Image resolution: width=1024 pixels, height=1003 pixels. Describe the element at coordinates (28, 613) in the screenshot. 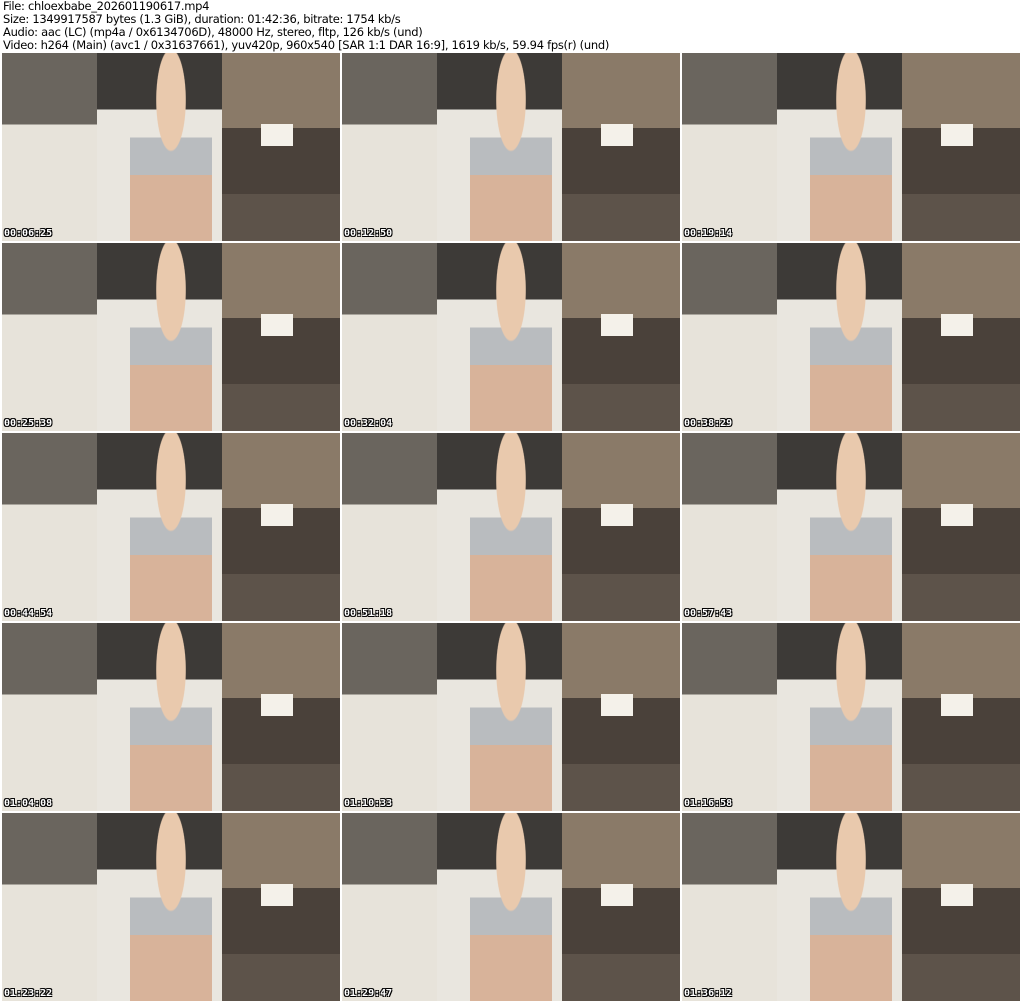

I see `thumbnail-timestamp: 00:44:54` at that location.